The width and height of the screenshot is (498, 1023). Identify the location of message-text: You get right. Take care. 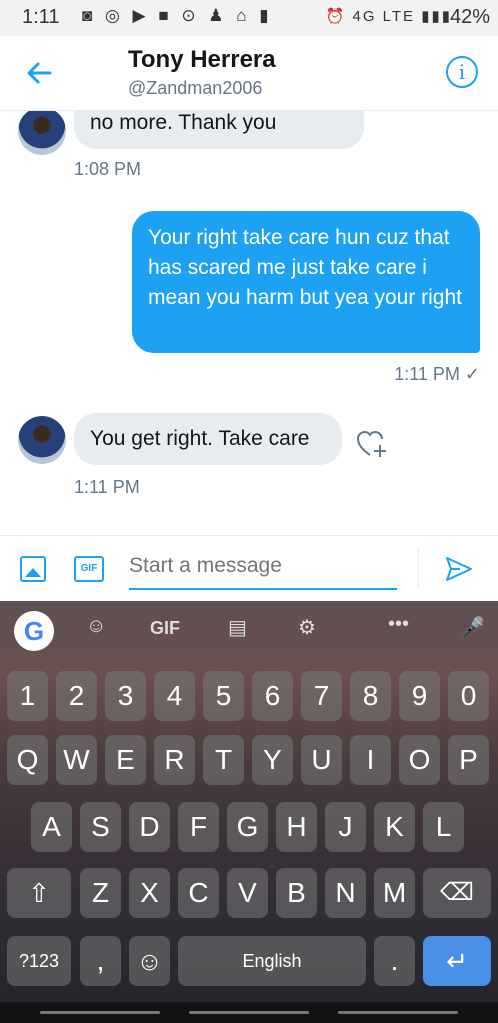
(200, 438).